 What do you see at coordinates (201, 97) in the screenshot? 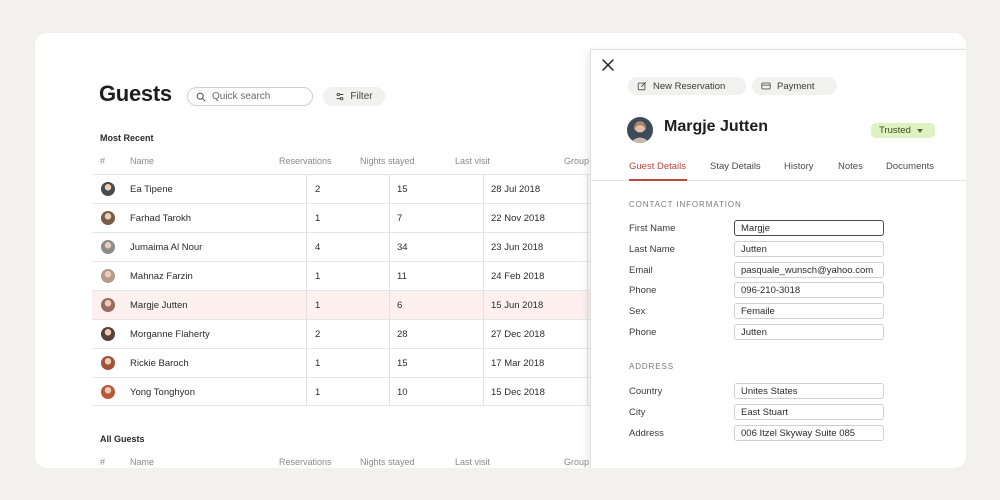
I see `search-icon` at bounding box center [201, 97].